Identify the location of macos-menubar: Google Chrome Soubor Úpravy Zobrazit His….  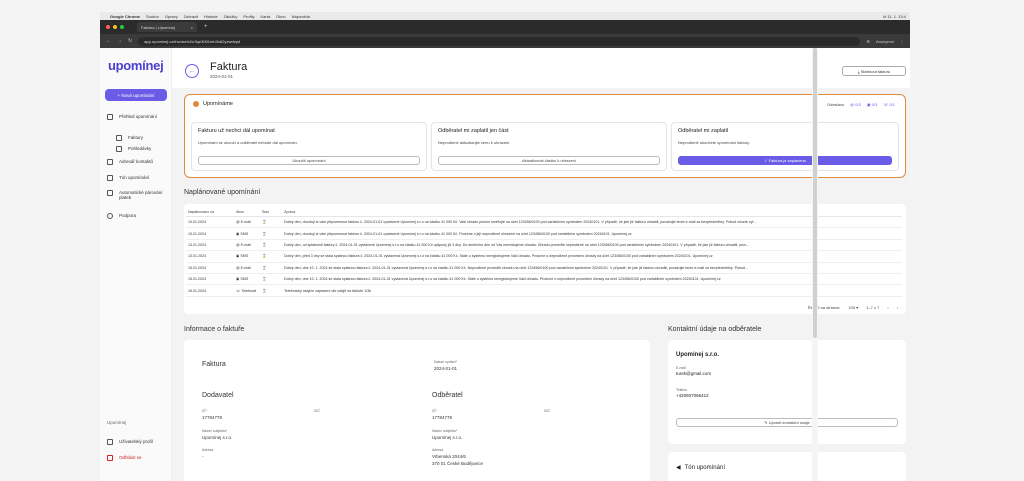
(505, 16).